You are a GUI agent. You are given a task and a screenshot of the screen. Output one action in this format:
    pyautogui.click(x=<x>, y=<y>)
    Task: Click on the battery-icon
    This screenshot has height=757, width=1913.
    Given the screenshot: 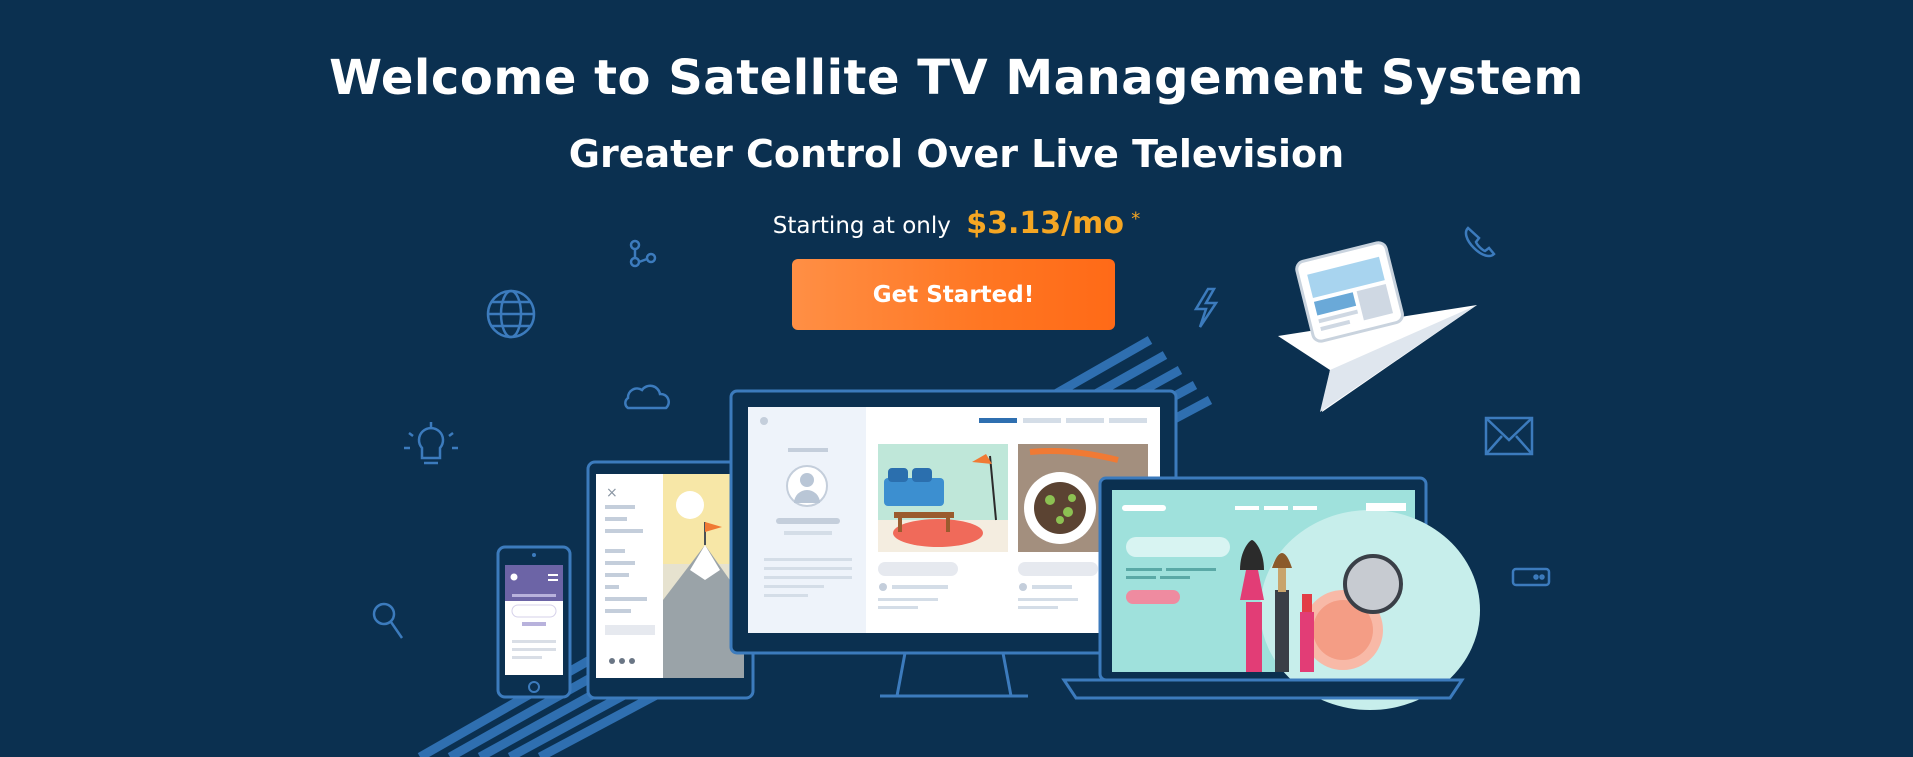 What is the action you would take?
    pyautogui.click(x=1531, y=577)
    